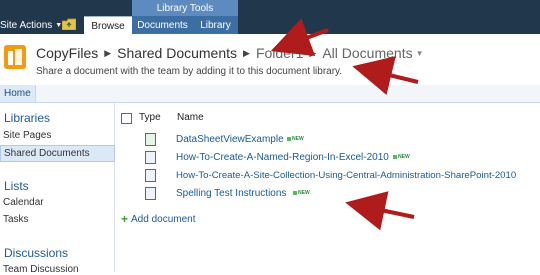 Image resolution: width=540 pixels, height=275 pixels. I want to click on chevron-down-icon: ▼, so click(420, 53).